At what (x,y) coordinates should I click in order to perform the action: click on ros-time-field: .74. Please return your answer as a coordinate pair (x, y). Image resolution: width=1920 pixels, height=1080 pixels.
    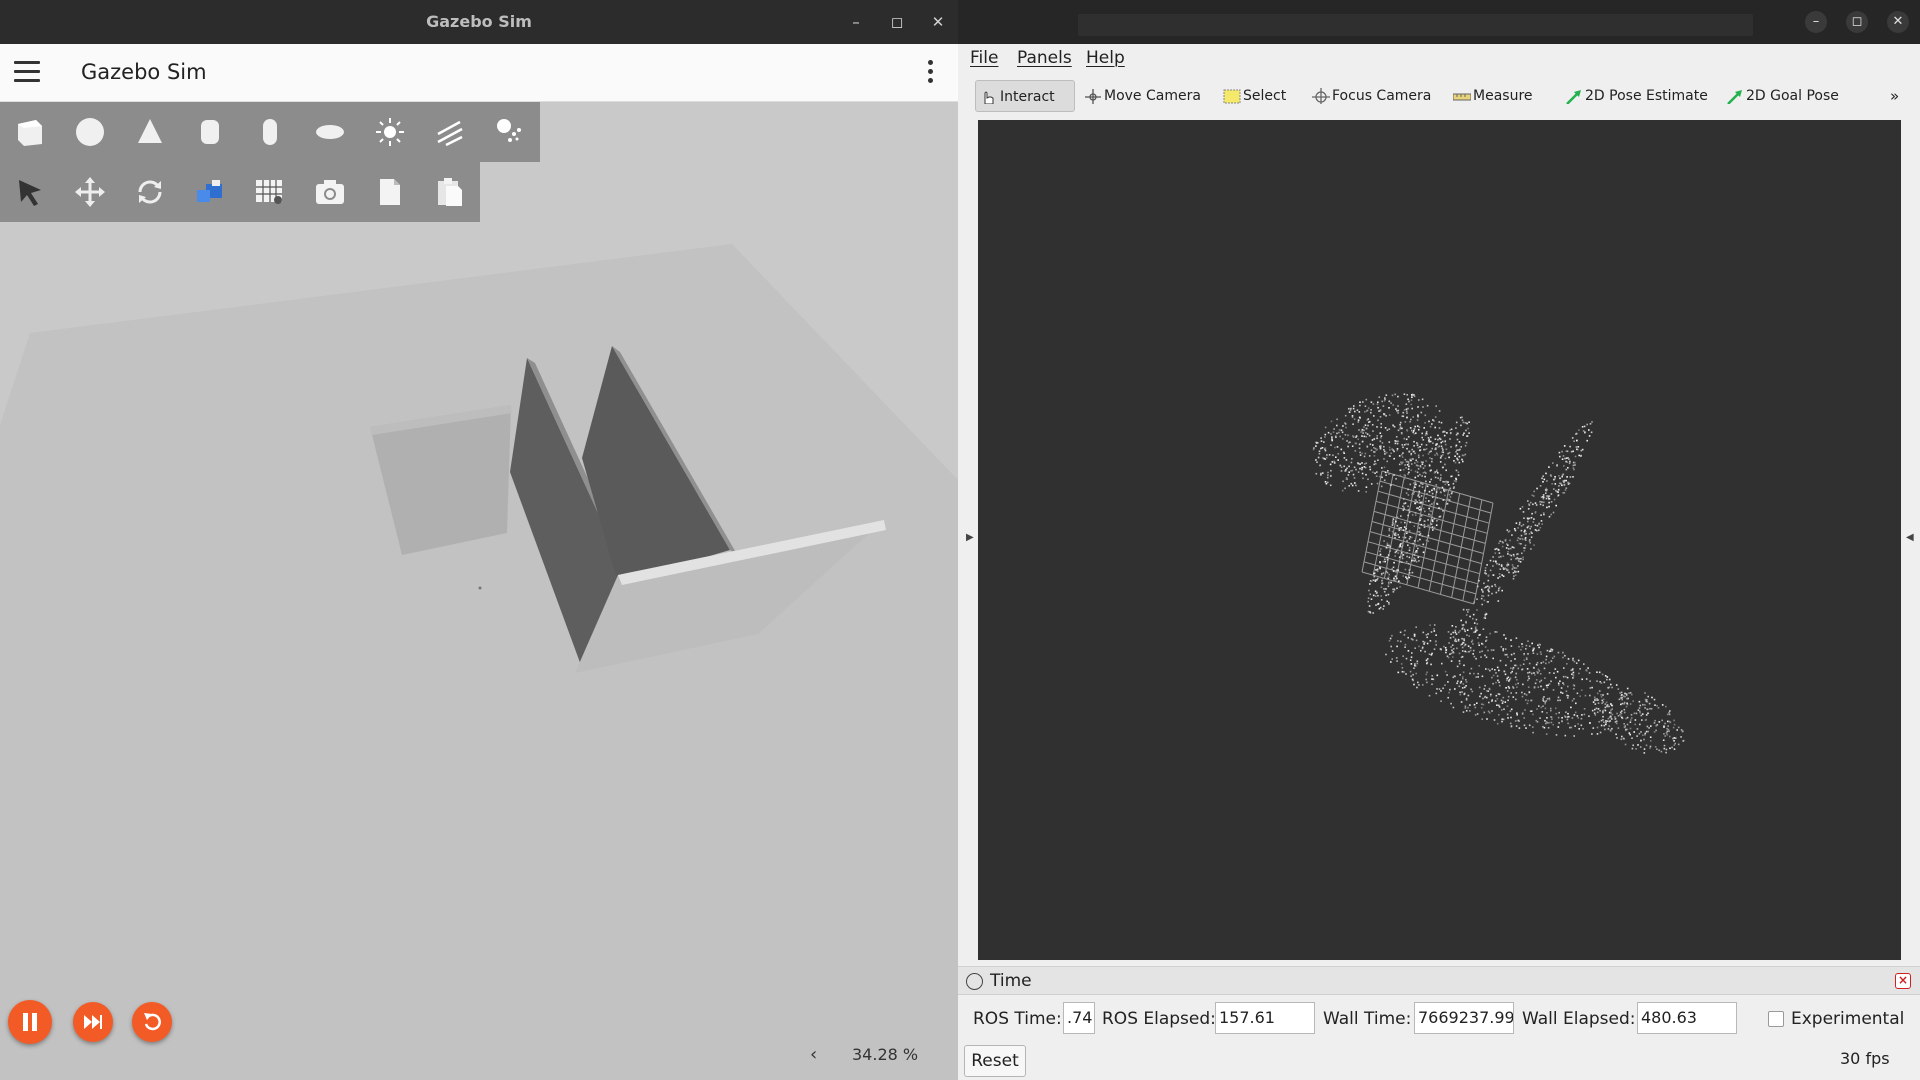
    Looking at the image, I should click on (1079, 1018).